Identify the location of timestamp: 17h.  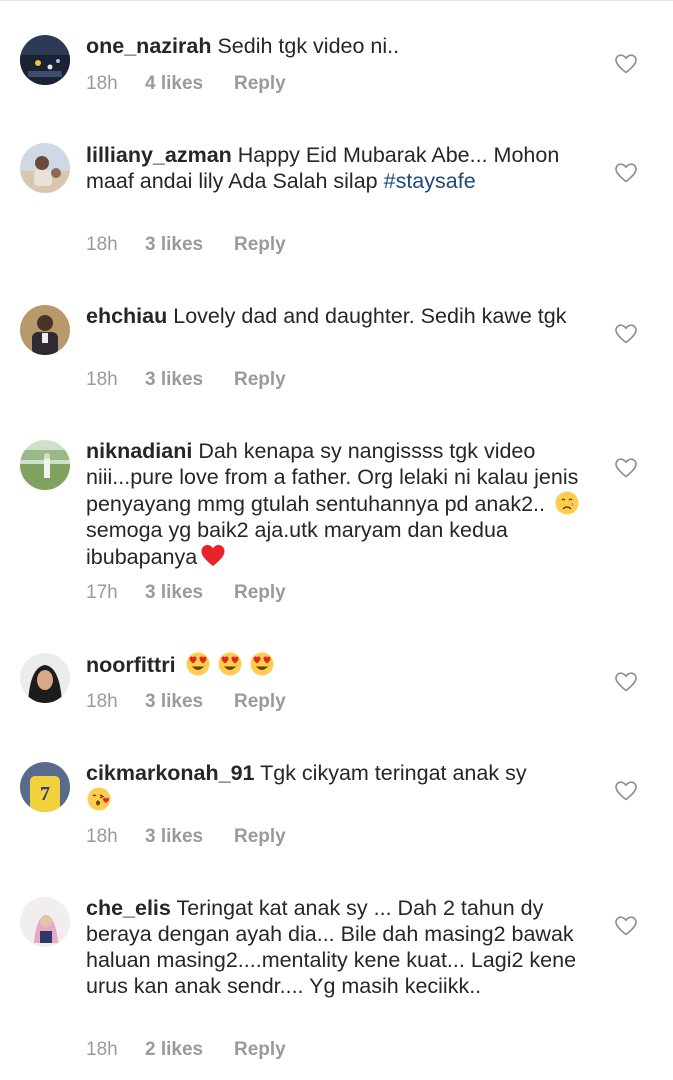
(102, 592).